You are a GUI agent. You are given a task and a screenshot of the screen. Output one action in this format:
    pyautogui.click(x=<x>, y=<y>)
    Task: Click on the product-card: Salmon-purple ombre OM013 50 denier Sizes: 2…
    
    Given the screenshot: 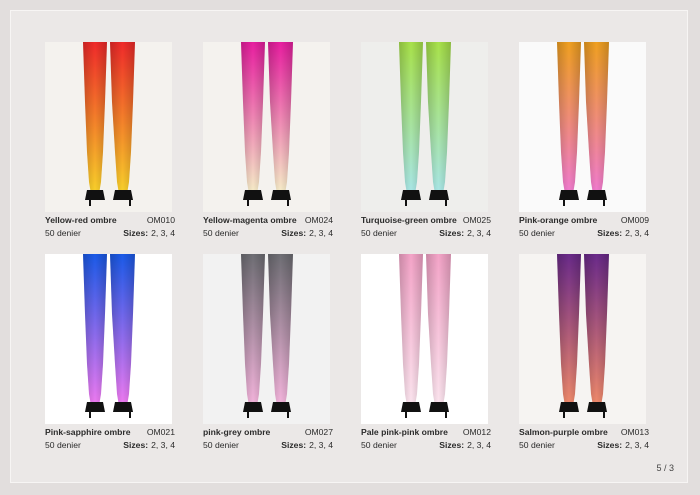 What is the action you would take?
    pyautogui.click(x=584, y=353)
    